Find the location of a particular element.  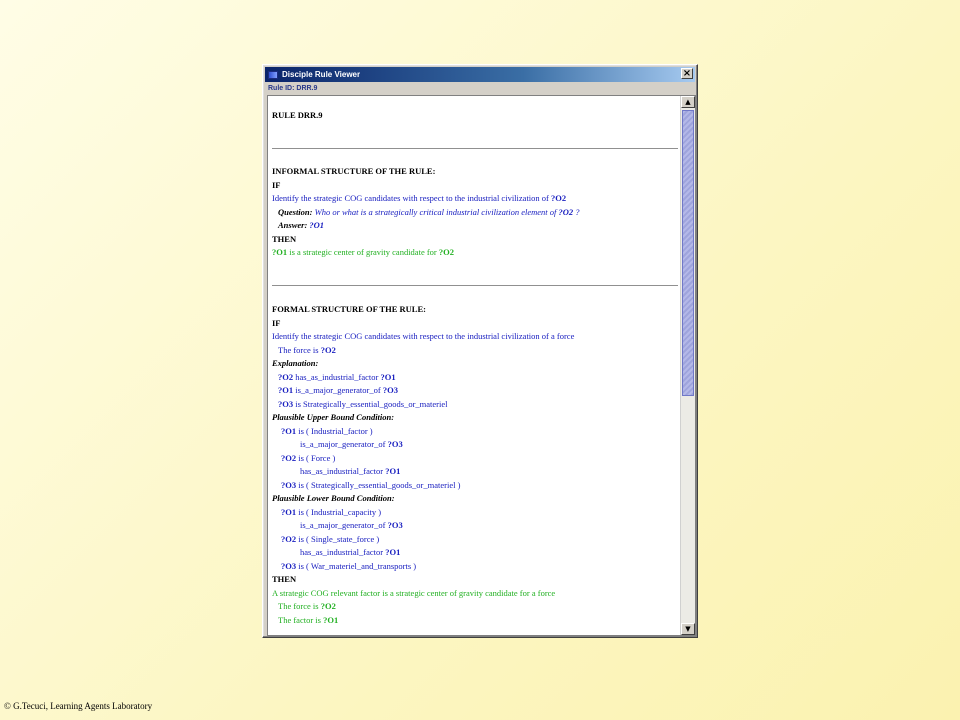

window-title: Disciple Rule Viewer is located at coordinates (321, 74).